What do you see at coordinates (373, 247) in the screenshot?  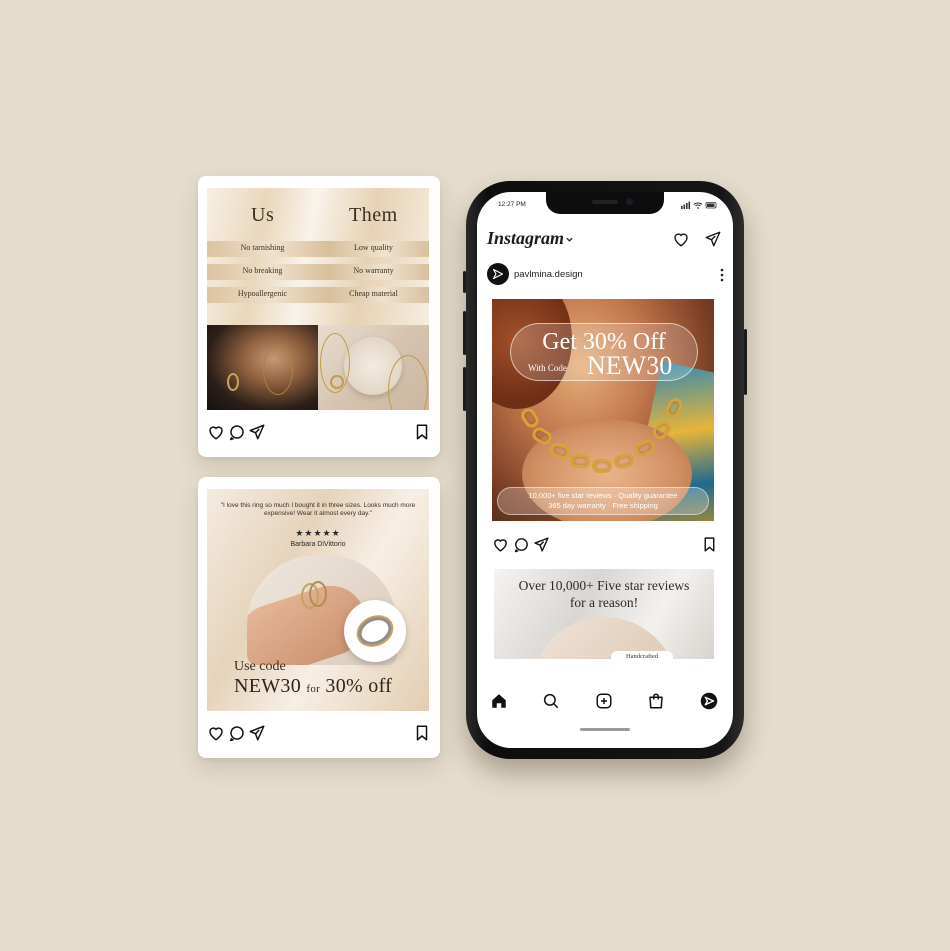 I see `them-value: Low quality` at bounding box center [373, 247].